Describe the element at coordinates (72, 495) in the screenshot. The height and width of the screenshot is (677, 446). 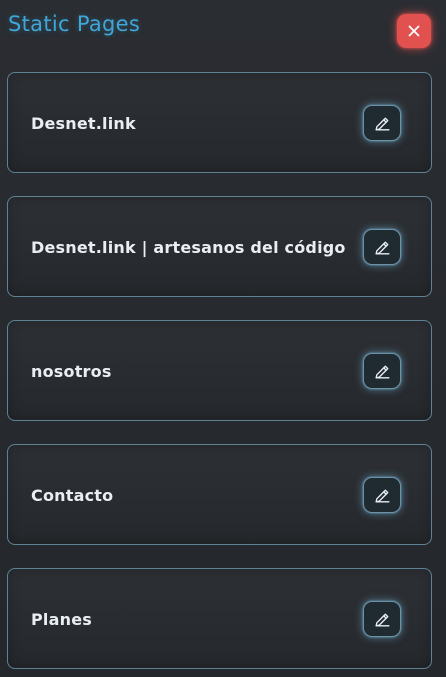
I see `page-title: Contacto` at that location.